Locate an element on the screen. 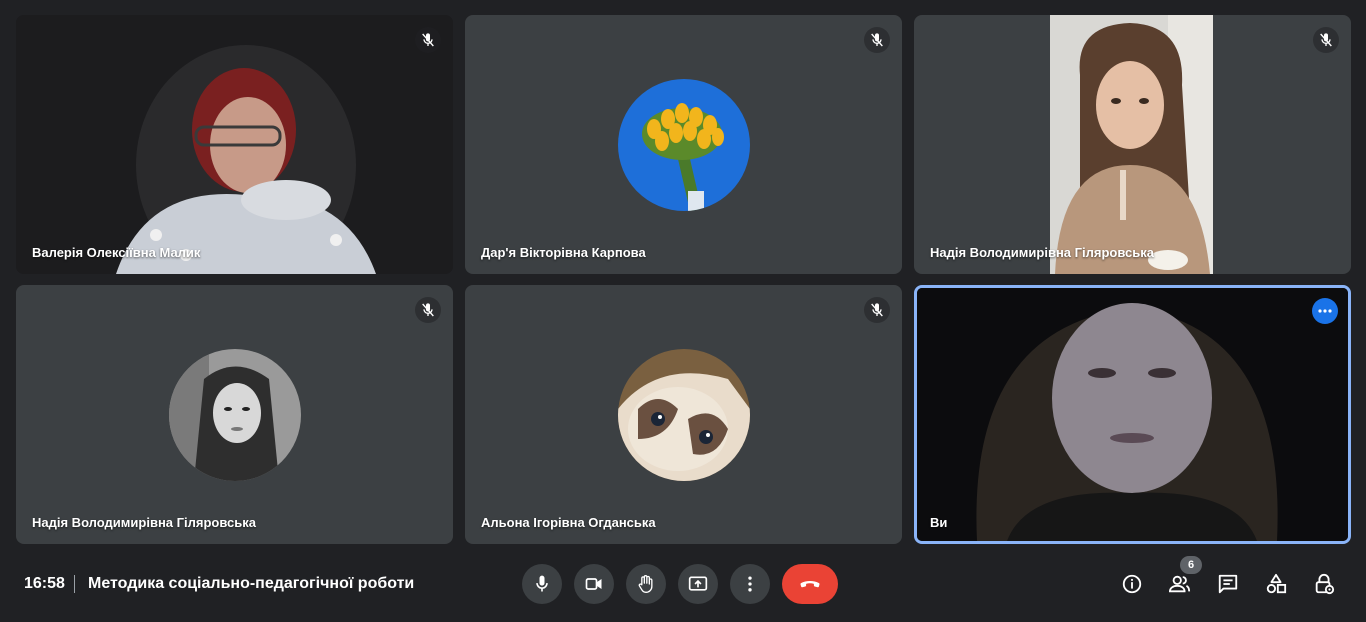  host-controls-icon is located at coordinates (1325, 584).